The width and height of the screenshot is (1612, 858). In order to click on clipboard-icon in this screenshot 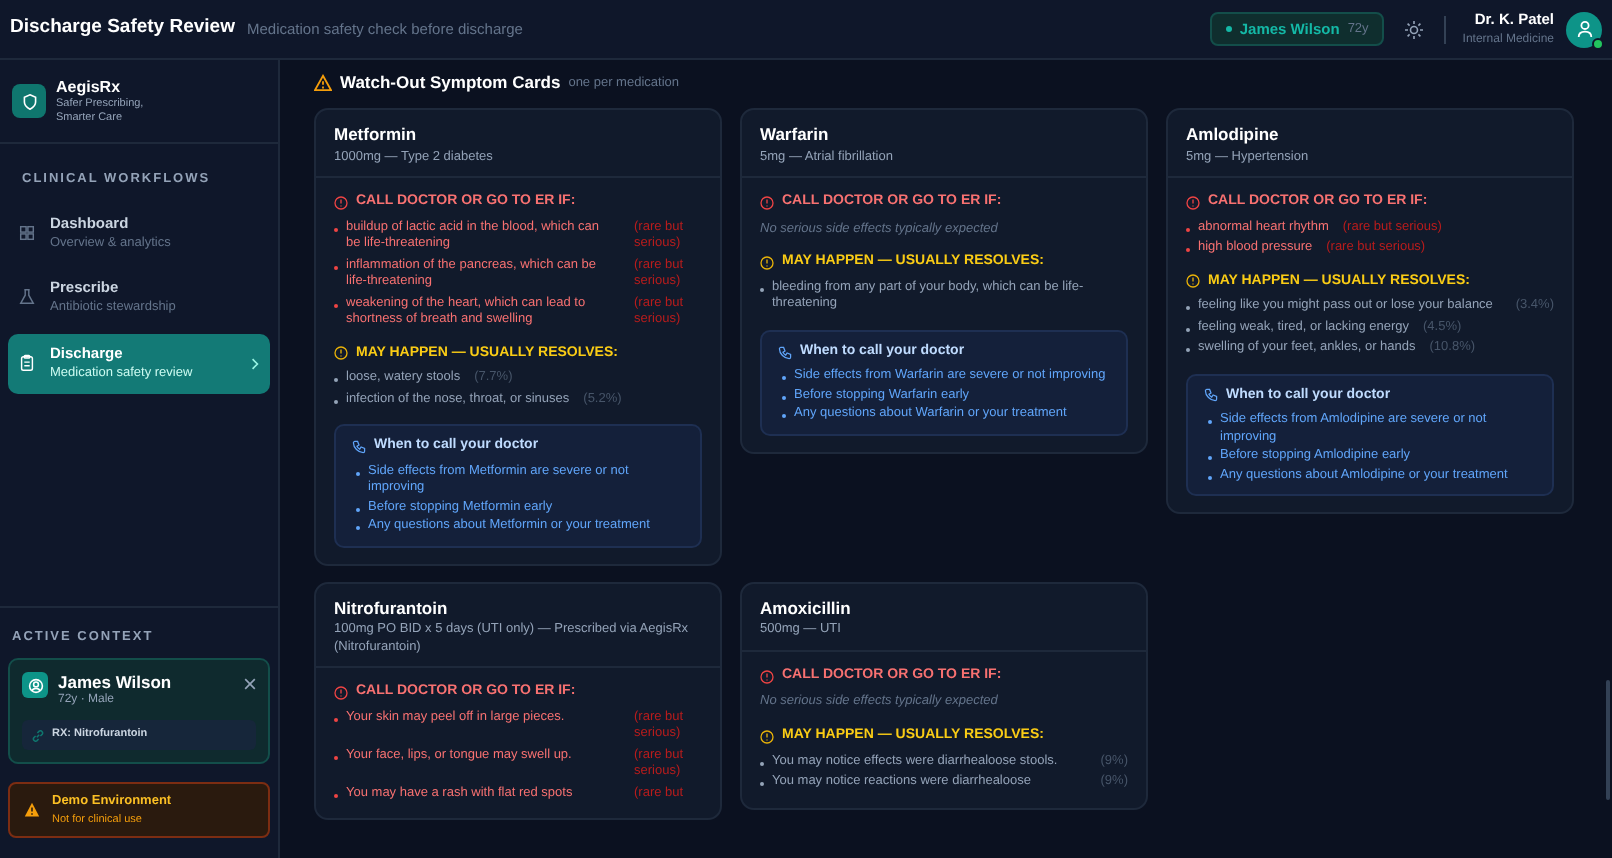, I will do `click(27, 363)`.